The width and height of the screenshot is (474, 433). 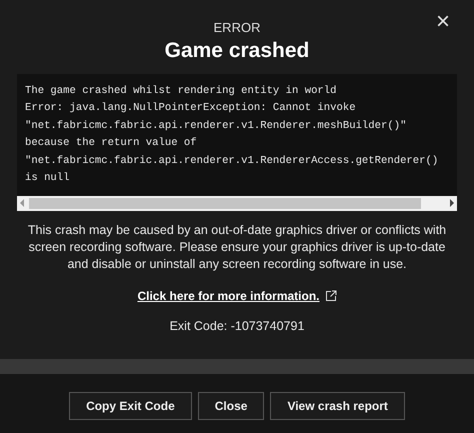 I want to click on external-link-icon, so click(x=330, y=296).